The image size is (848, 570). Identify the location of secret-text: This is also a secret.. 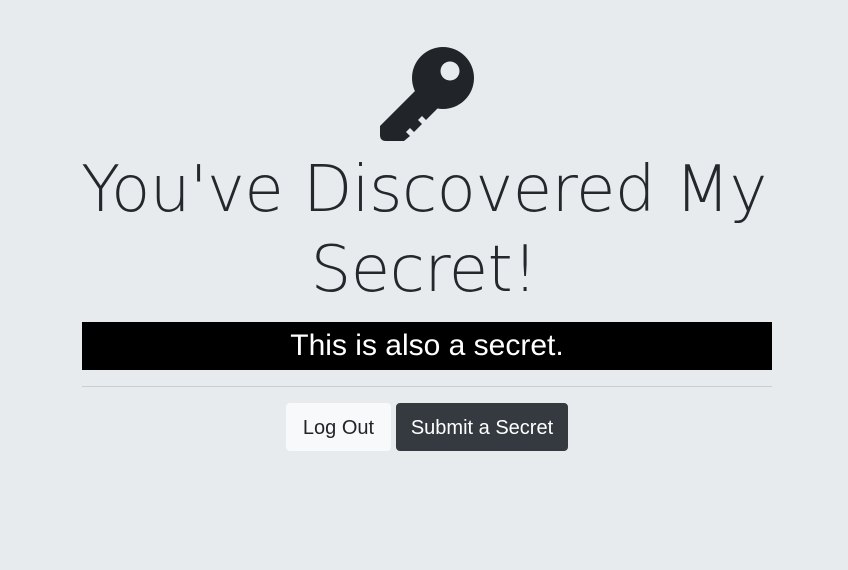
(427, 346).